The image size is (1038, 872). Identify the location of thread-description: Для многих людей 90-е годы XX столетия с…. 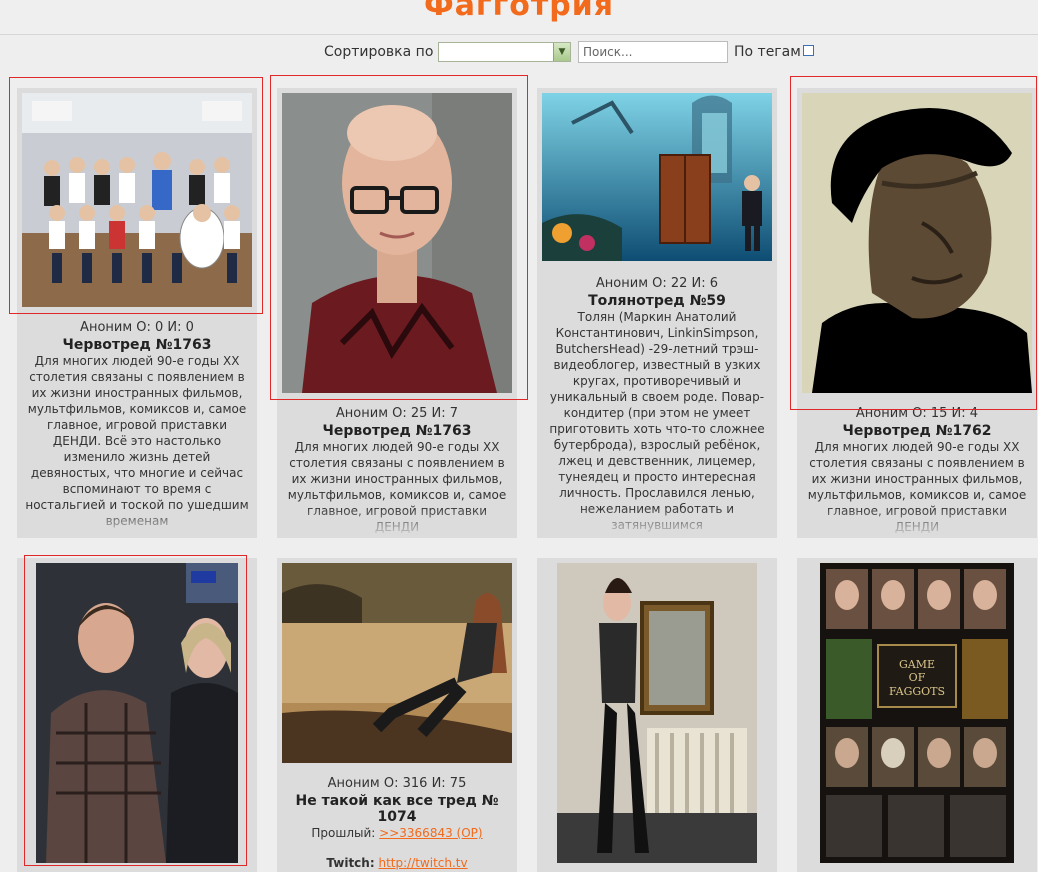
(137, 441).